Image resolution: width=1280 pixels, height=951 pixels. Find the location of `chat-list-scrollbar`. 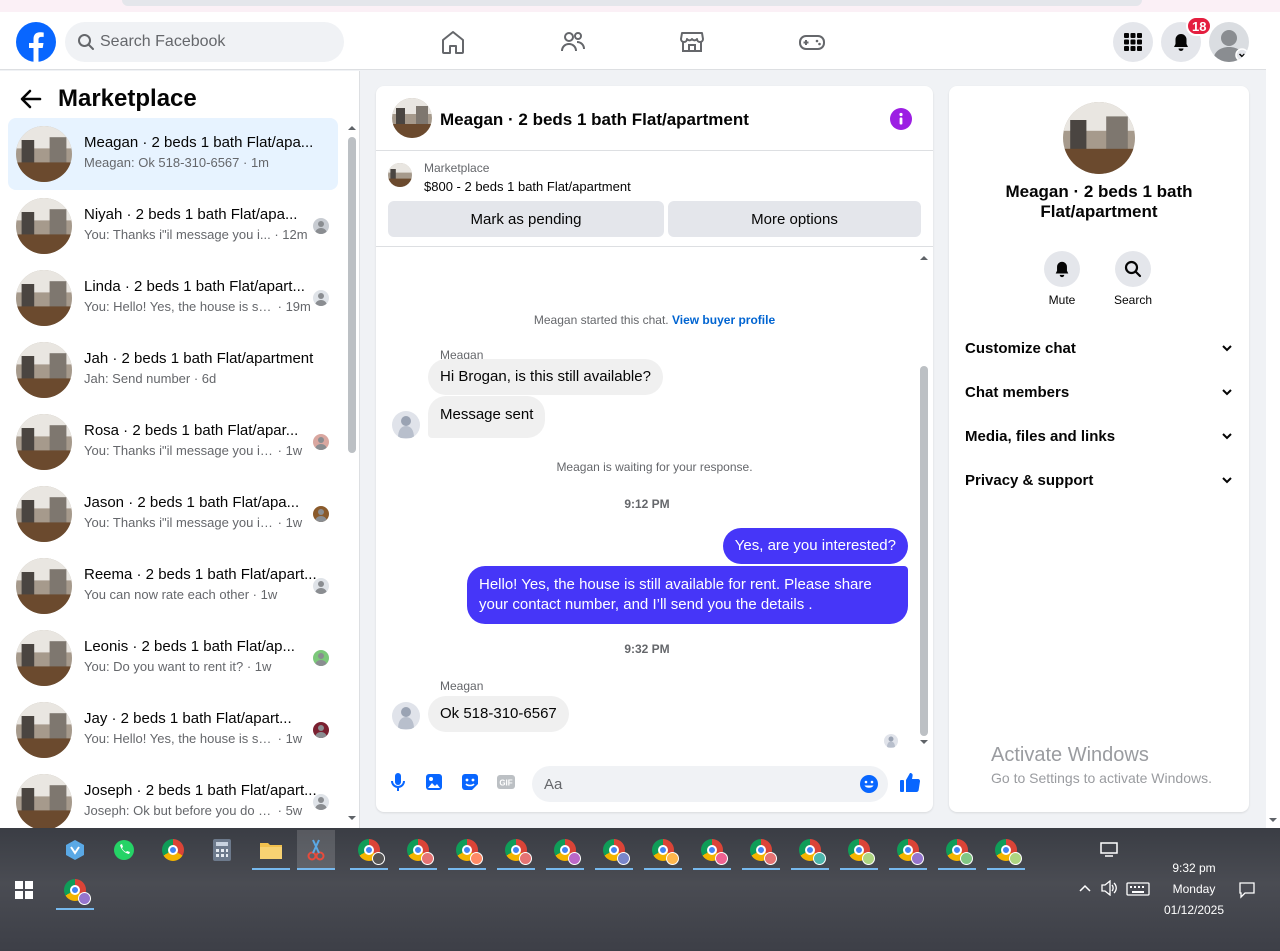

chat-list-scrollbar is located at coordinates (351, 473).